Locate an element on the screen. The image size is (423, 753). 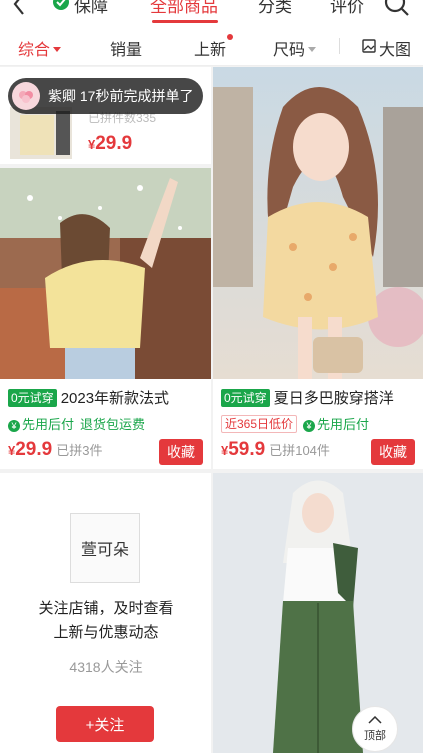
tab-reviews: 评价 is located at coordinates (347, 8).